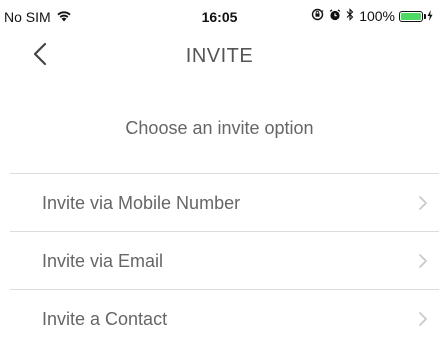  What do you see at coordinates (425, 16) in the screenshot?
I see `battery-nub` at bounding box center [425, 16].